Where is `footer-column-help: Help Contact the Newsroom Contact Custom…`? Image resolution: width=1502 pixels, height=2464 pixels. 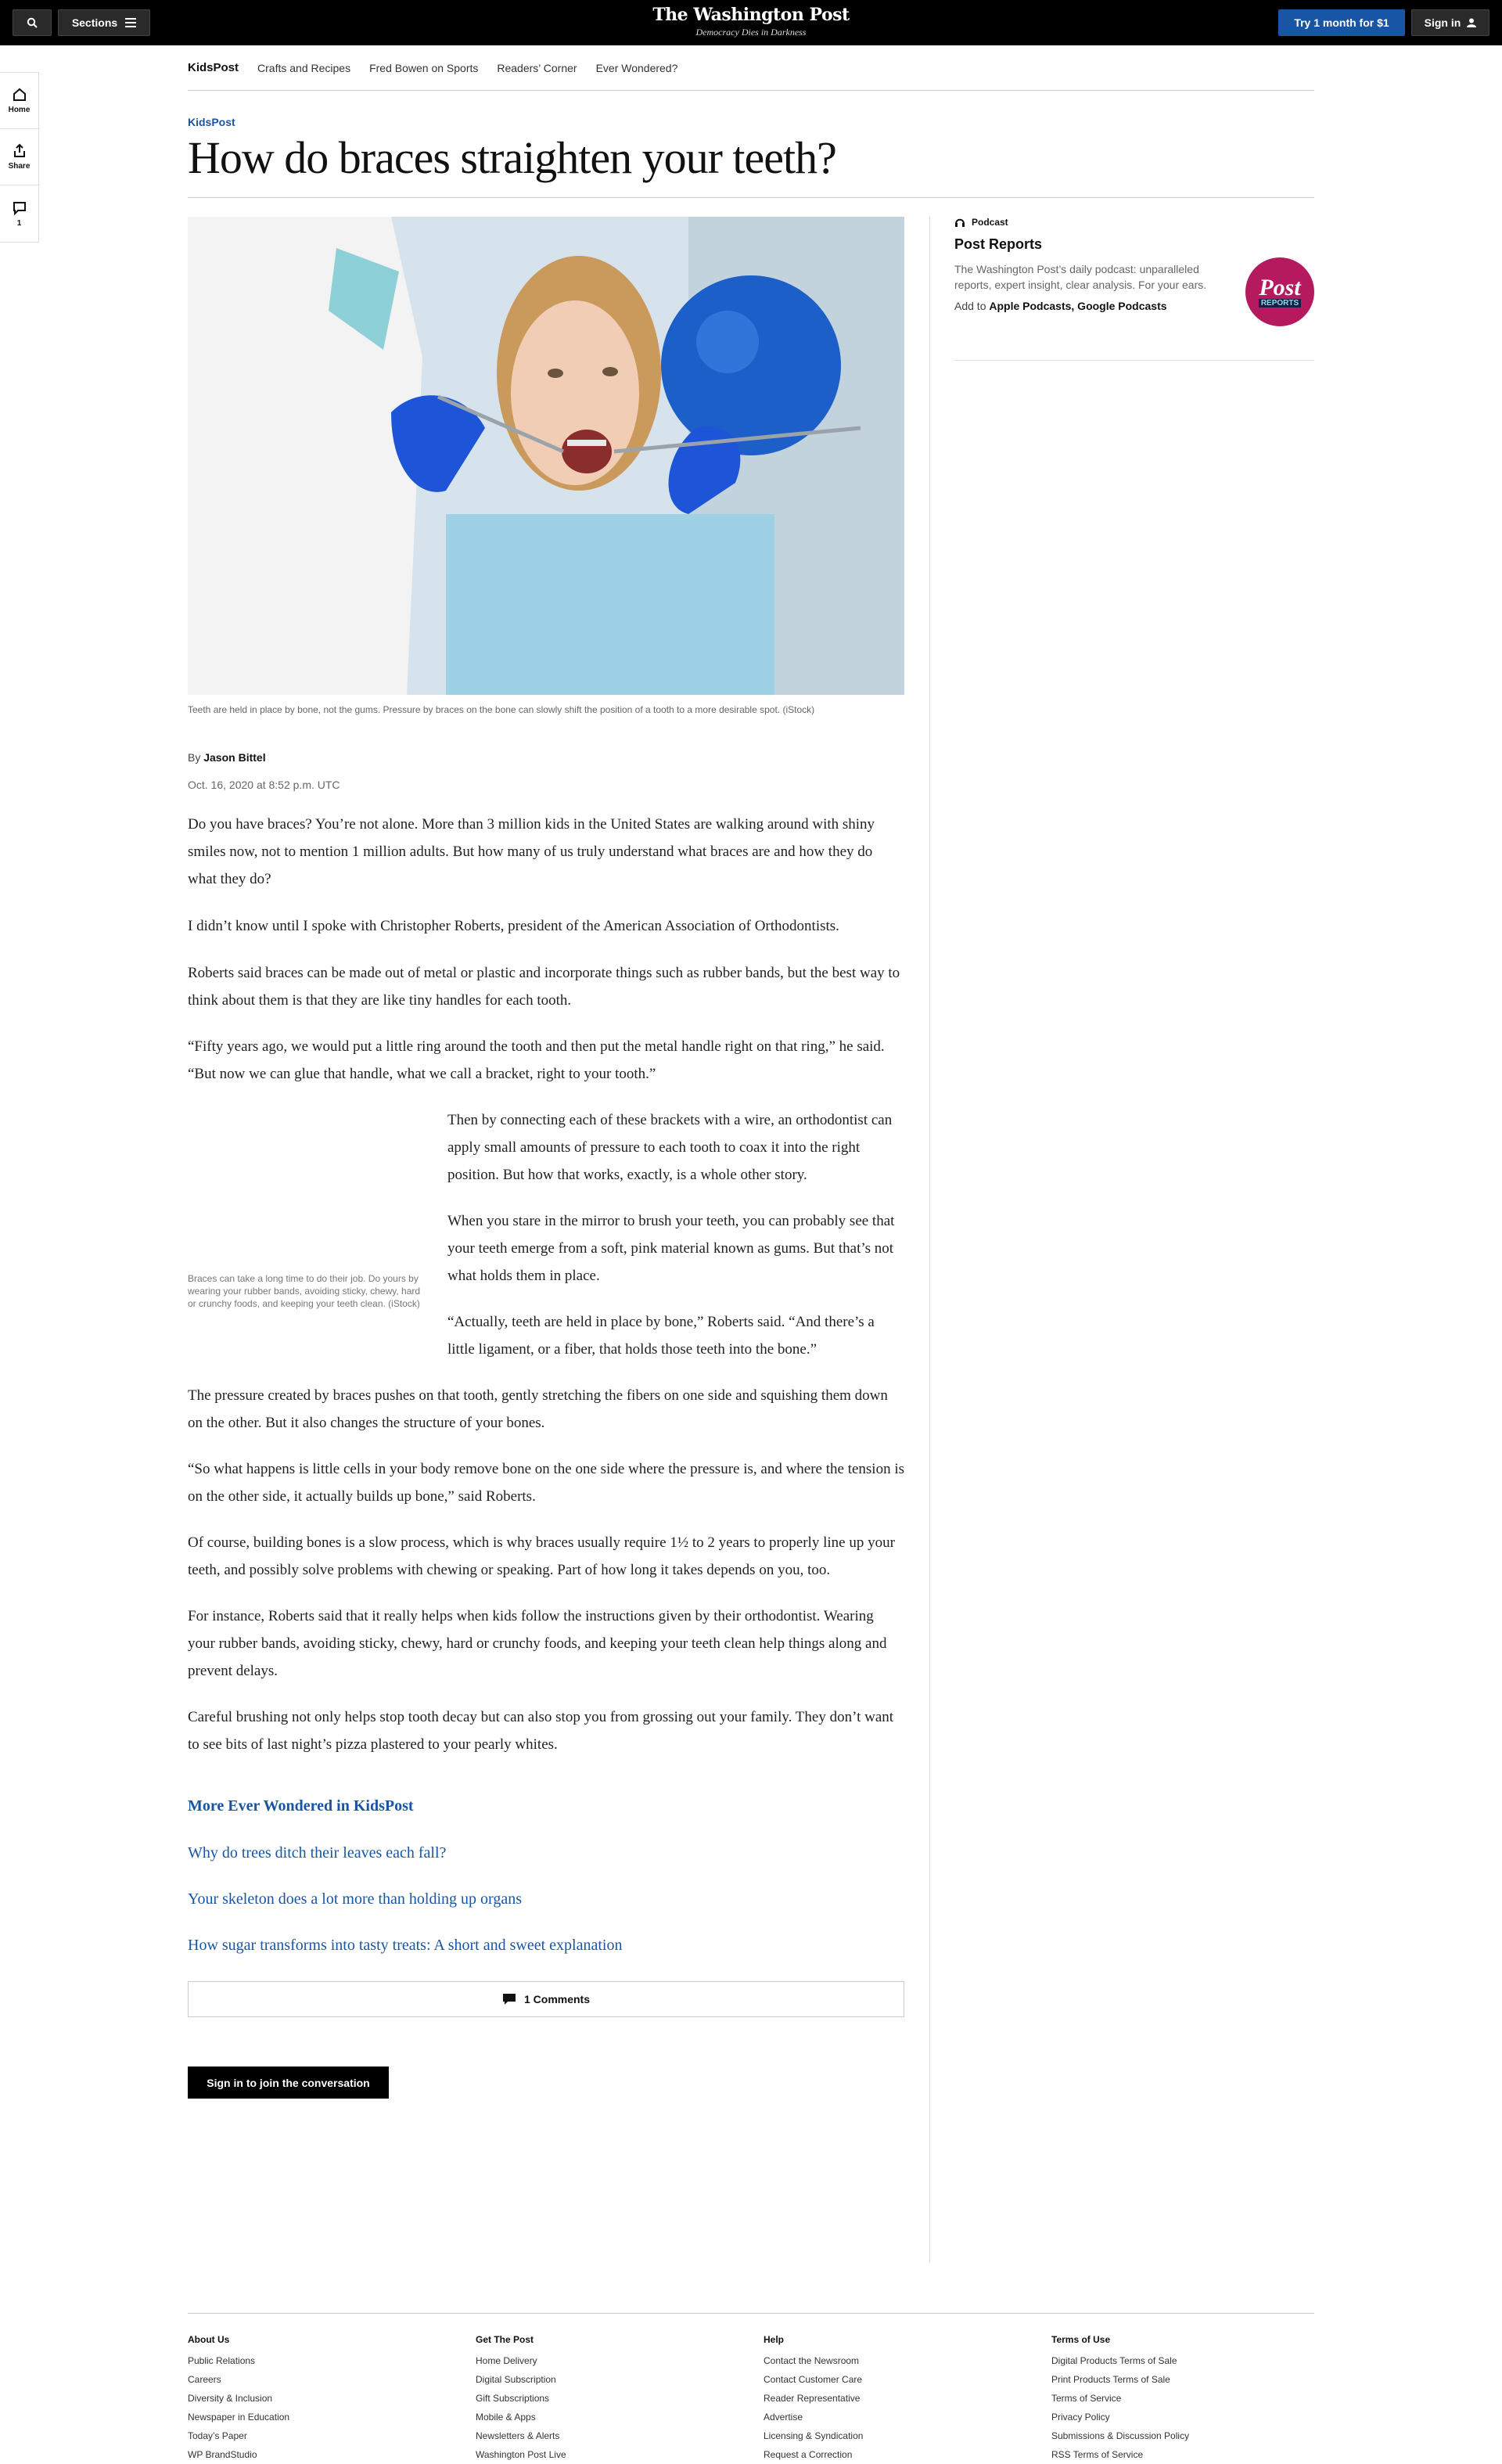 footer-column-help: Help Contact the Newsroom Contact Custom… is located at coordinates (893, 2399).